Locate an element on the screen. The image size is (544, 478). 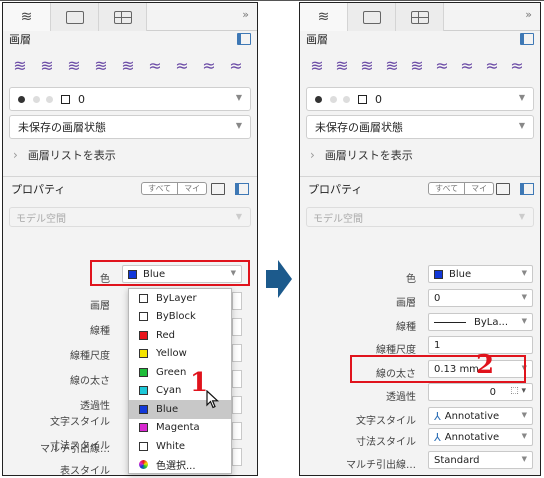
dropdown-item: White is located at coordinates (180, 446).